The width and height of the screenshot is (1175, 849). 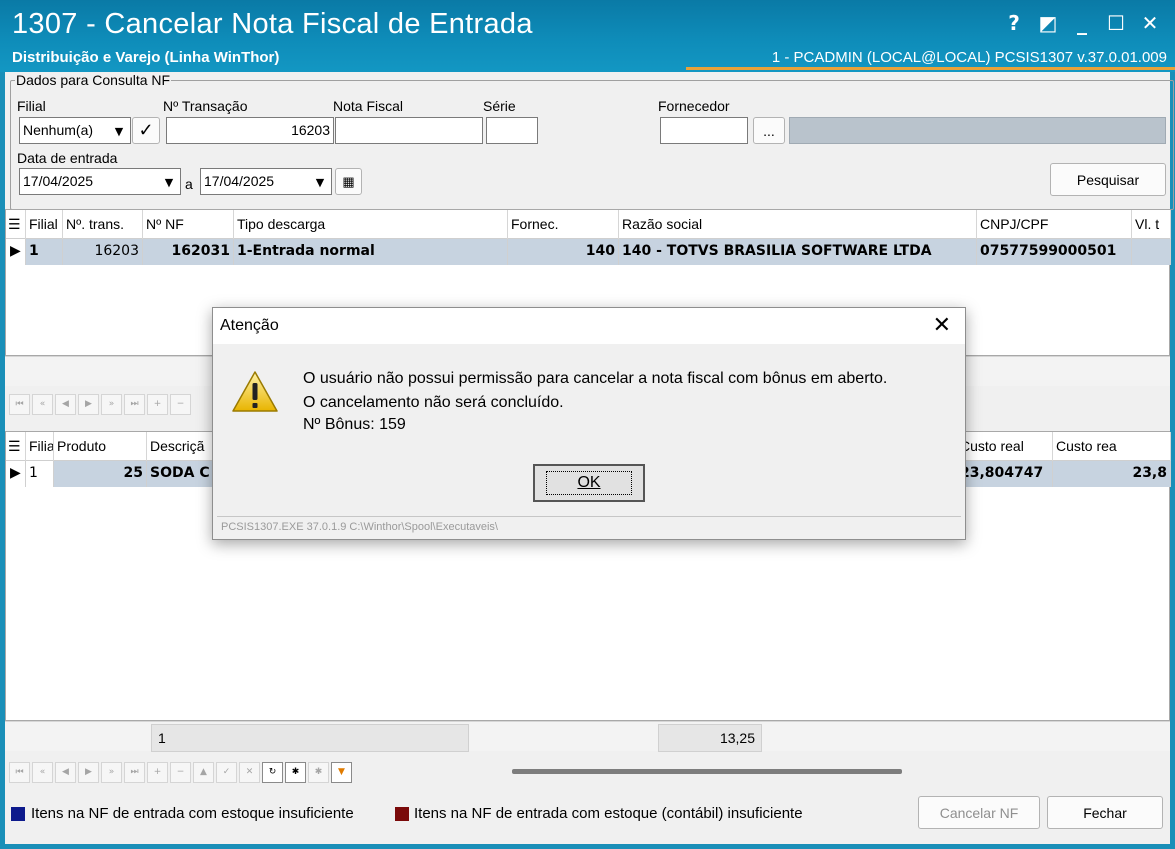 What do you see at coordinates (103, 224) in the screenshot?
I see `col-num-trans: Nº. trans.` at bounding box center [103, 224].